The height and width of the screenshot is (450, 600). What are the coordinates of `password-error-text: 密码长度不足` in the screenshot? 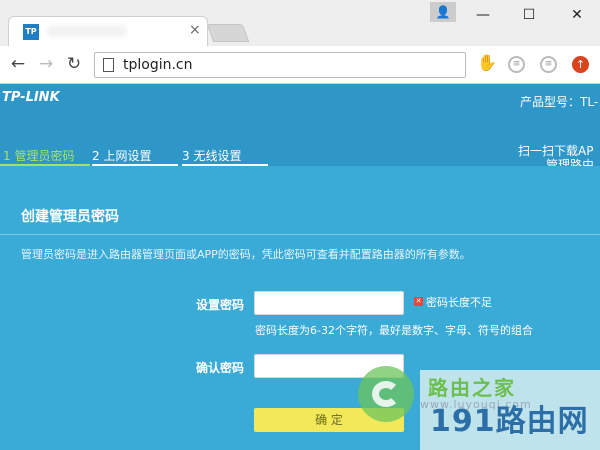 It's located at (459, 302).